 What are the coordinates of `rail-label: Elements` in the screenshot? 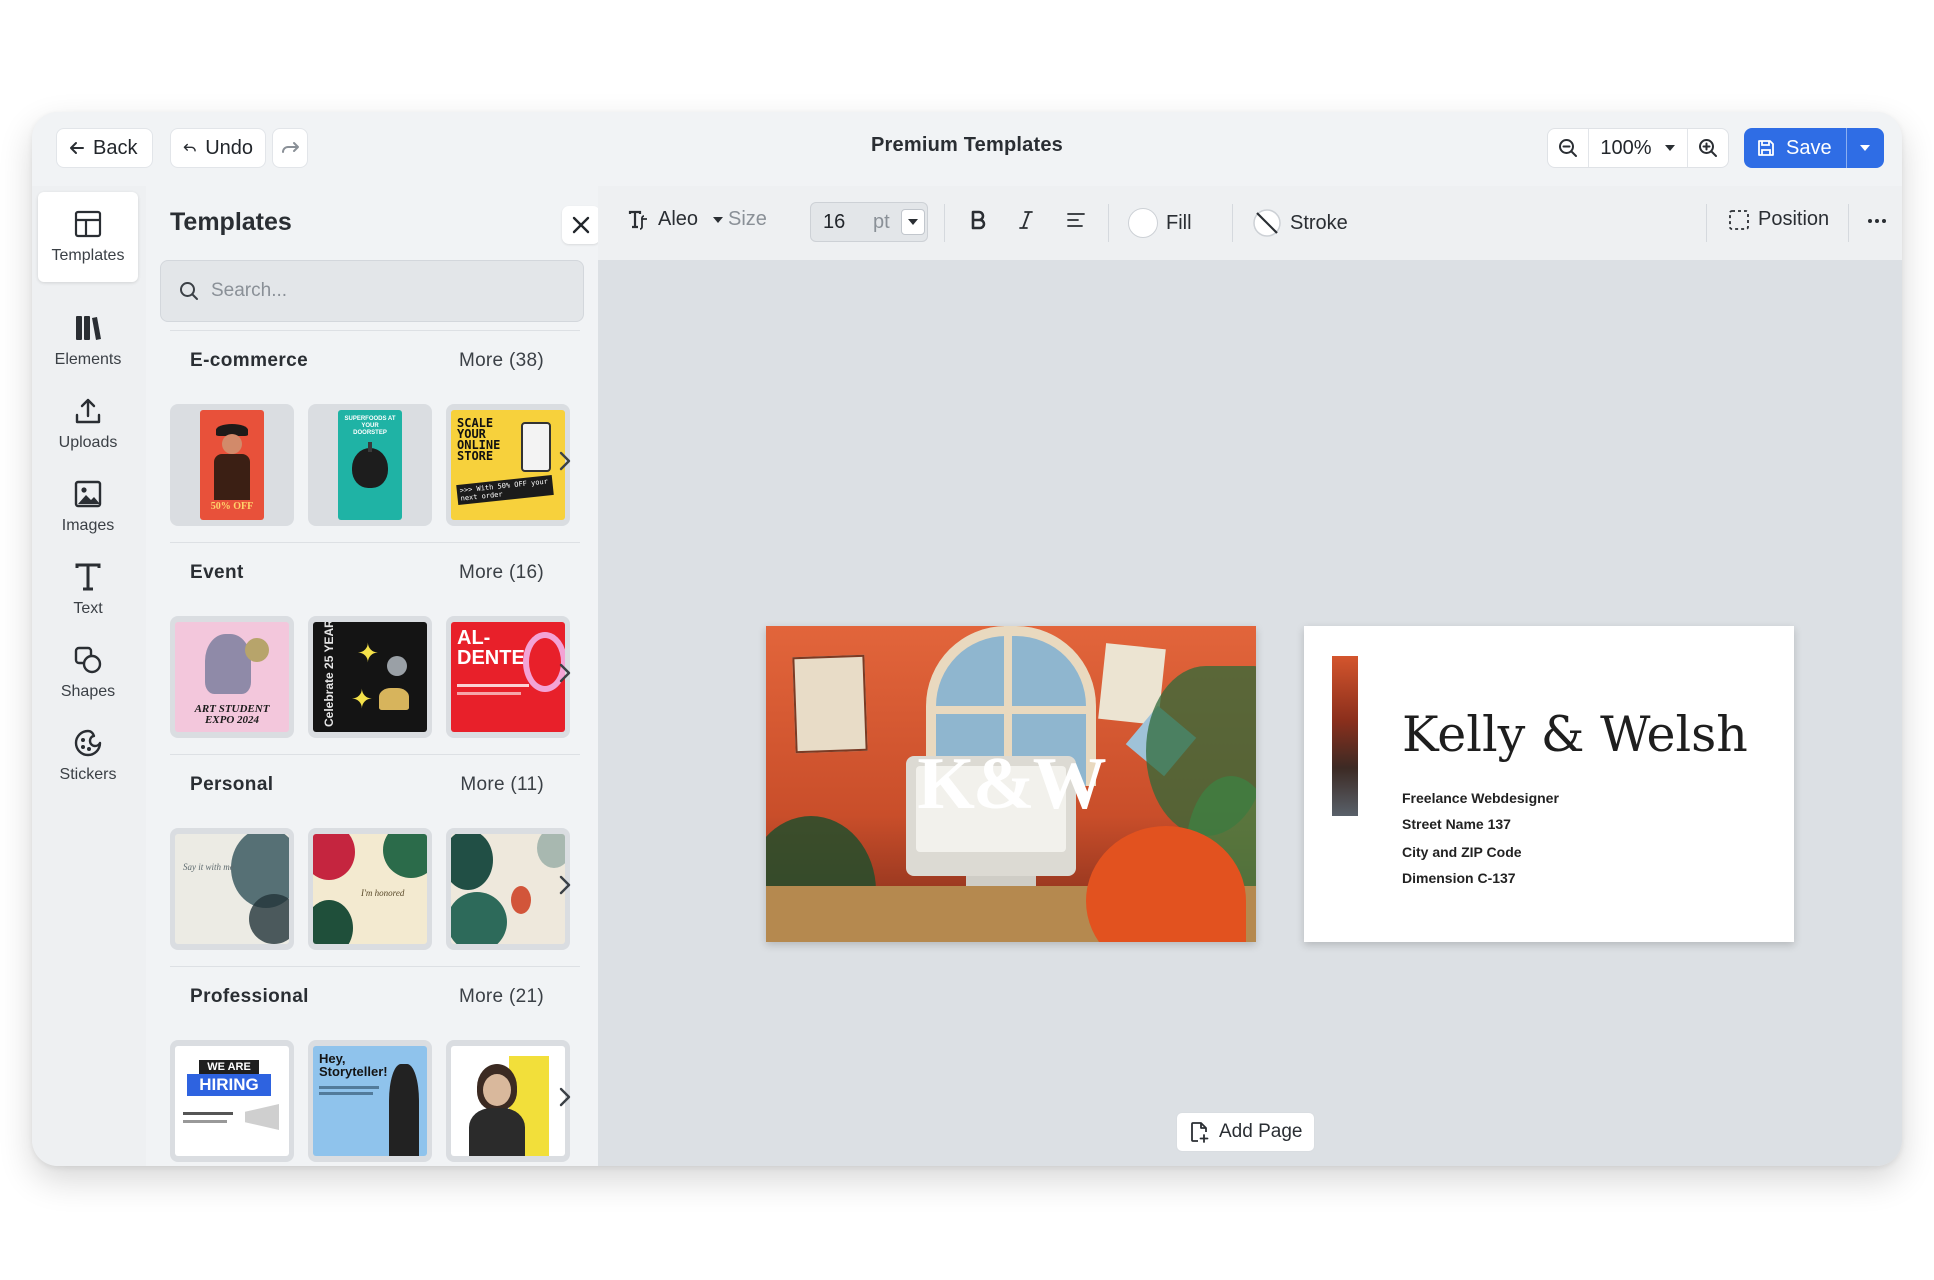 It's located at (88, 359).